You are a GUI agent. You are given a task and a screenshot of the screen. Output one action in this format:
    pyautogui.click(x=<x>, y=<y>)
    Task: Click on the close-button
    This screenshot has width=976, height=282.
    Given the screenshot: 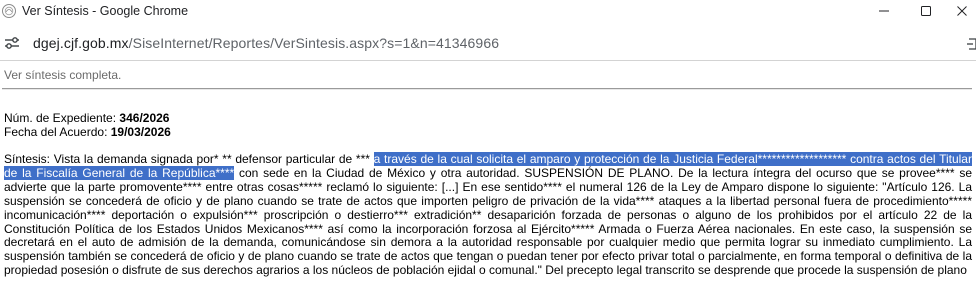 What is the action you would take?
    pyautogui.click(x=962, y=11)
    